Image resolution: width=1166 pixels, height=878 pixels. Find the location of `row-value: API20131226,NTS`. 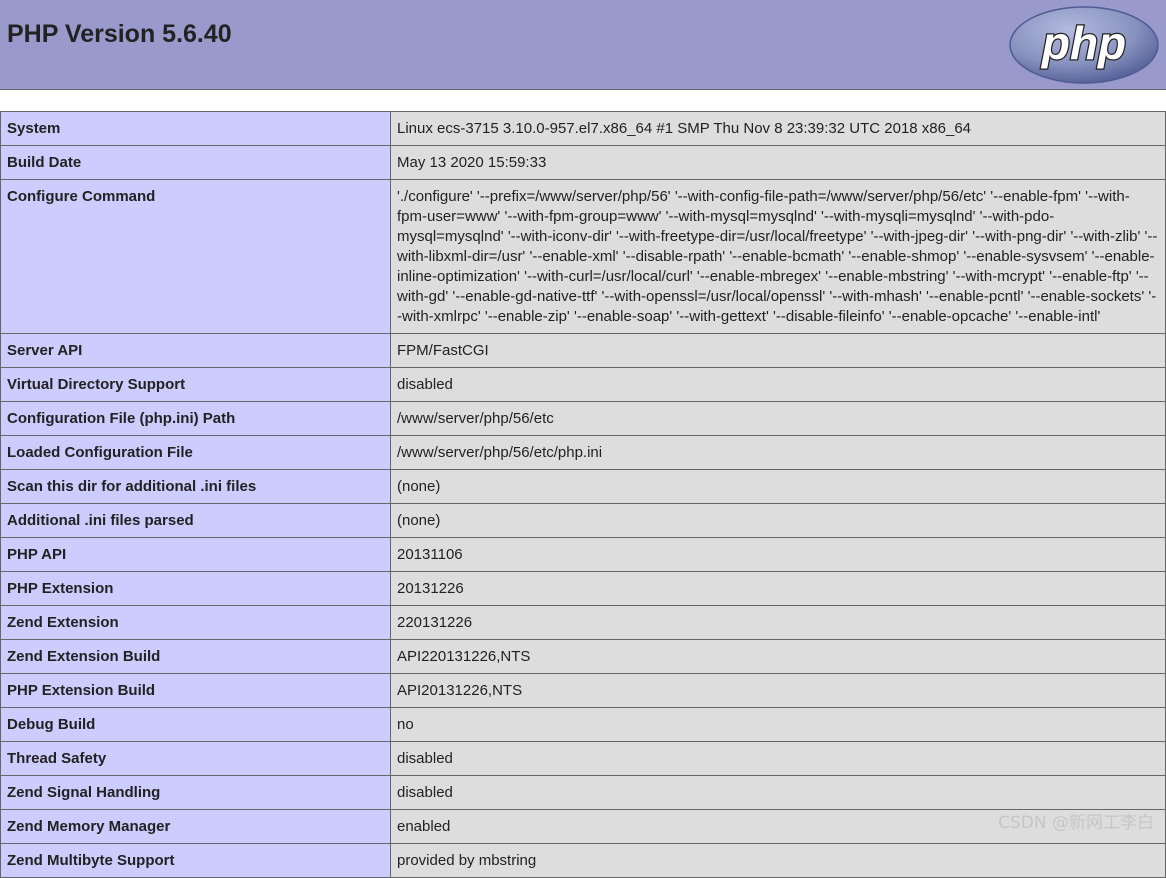

row-value: API20131226,NTS is located at coordinates (778, 691).